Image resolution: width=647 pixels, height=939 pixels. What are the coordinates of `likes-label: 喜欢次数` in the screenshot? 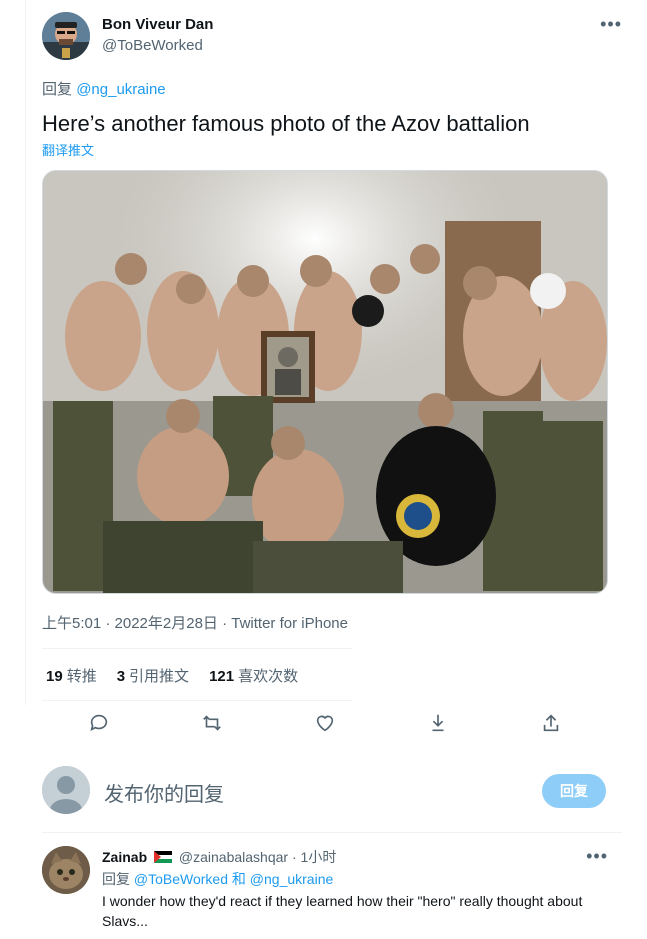 It's located at (268, 676).